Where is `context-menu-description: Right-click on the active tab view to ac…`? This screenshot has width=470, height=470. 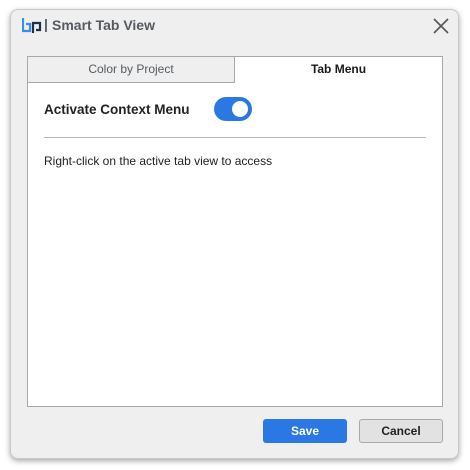 context-menu-description: Right-click on the active tab view to ac… is located at coordinates (158, 161).